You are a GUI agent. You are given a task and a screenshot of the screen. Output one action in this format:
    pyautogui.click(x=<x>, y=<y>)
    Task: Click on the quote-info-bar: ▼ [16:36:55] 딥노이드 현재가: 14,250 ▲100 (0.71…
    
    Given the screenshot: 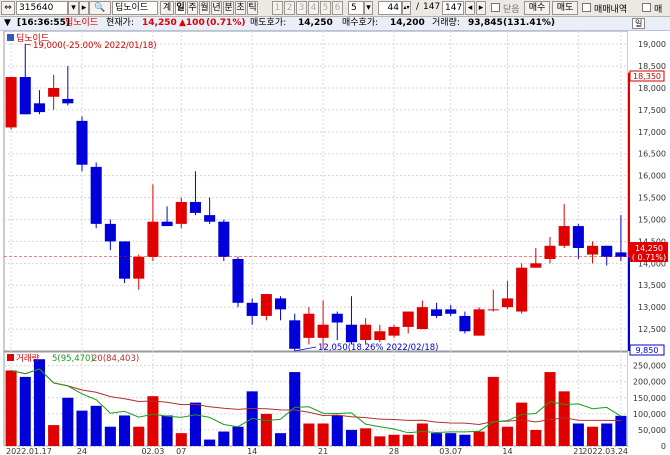 What is the action you would take?
    pyautogui.click(x=335, y=24)
    